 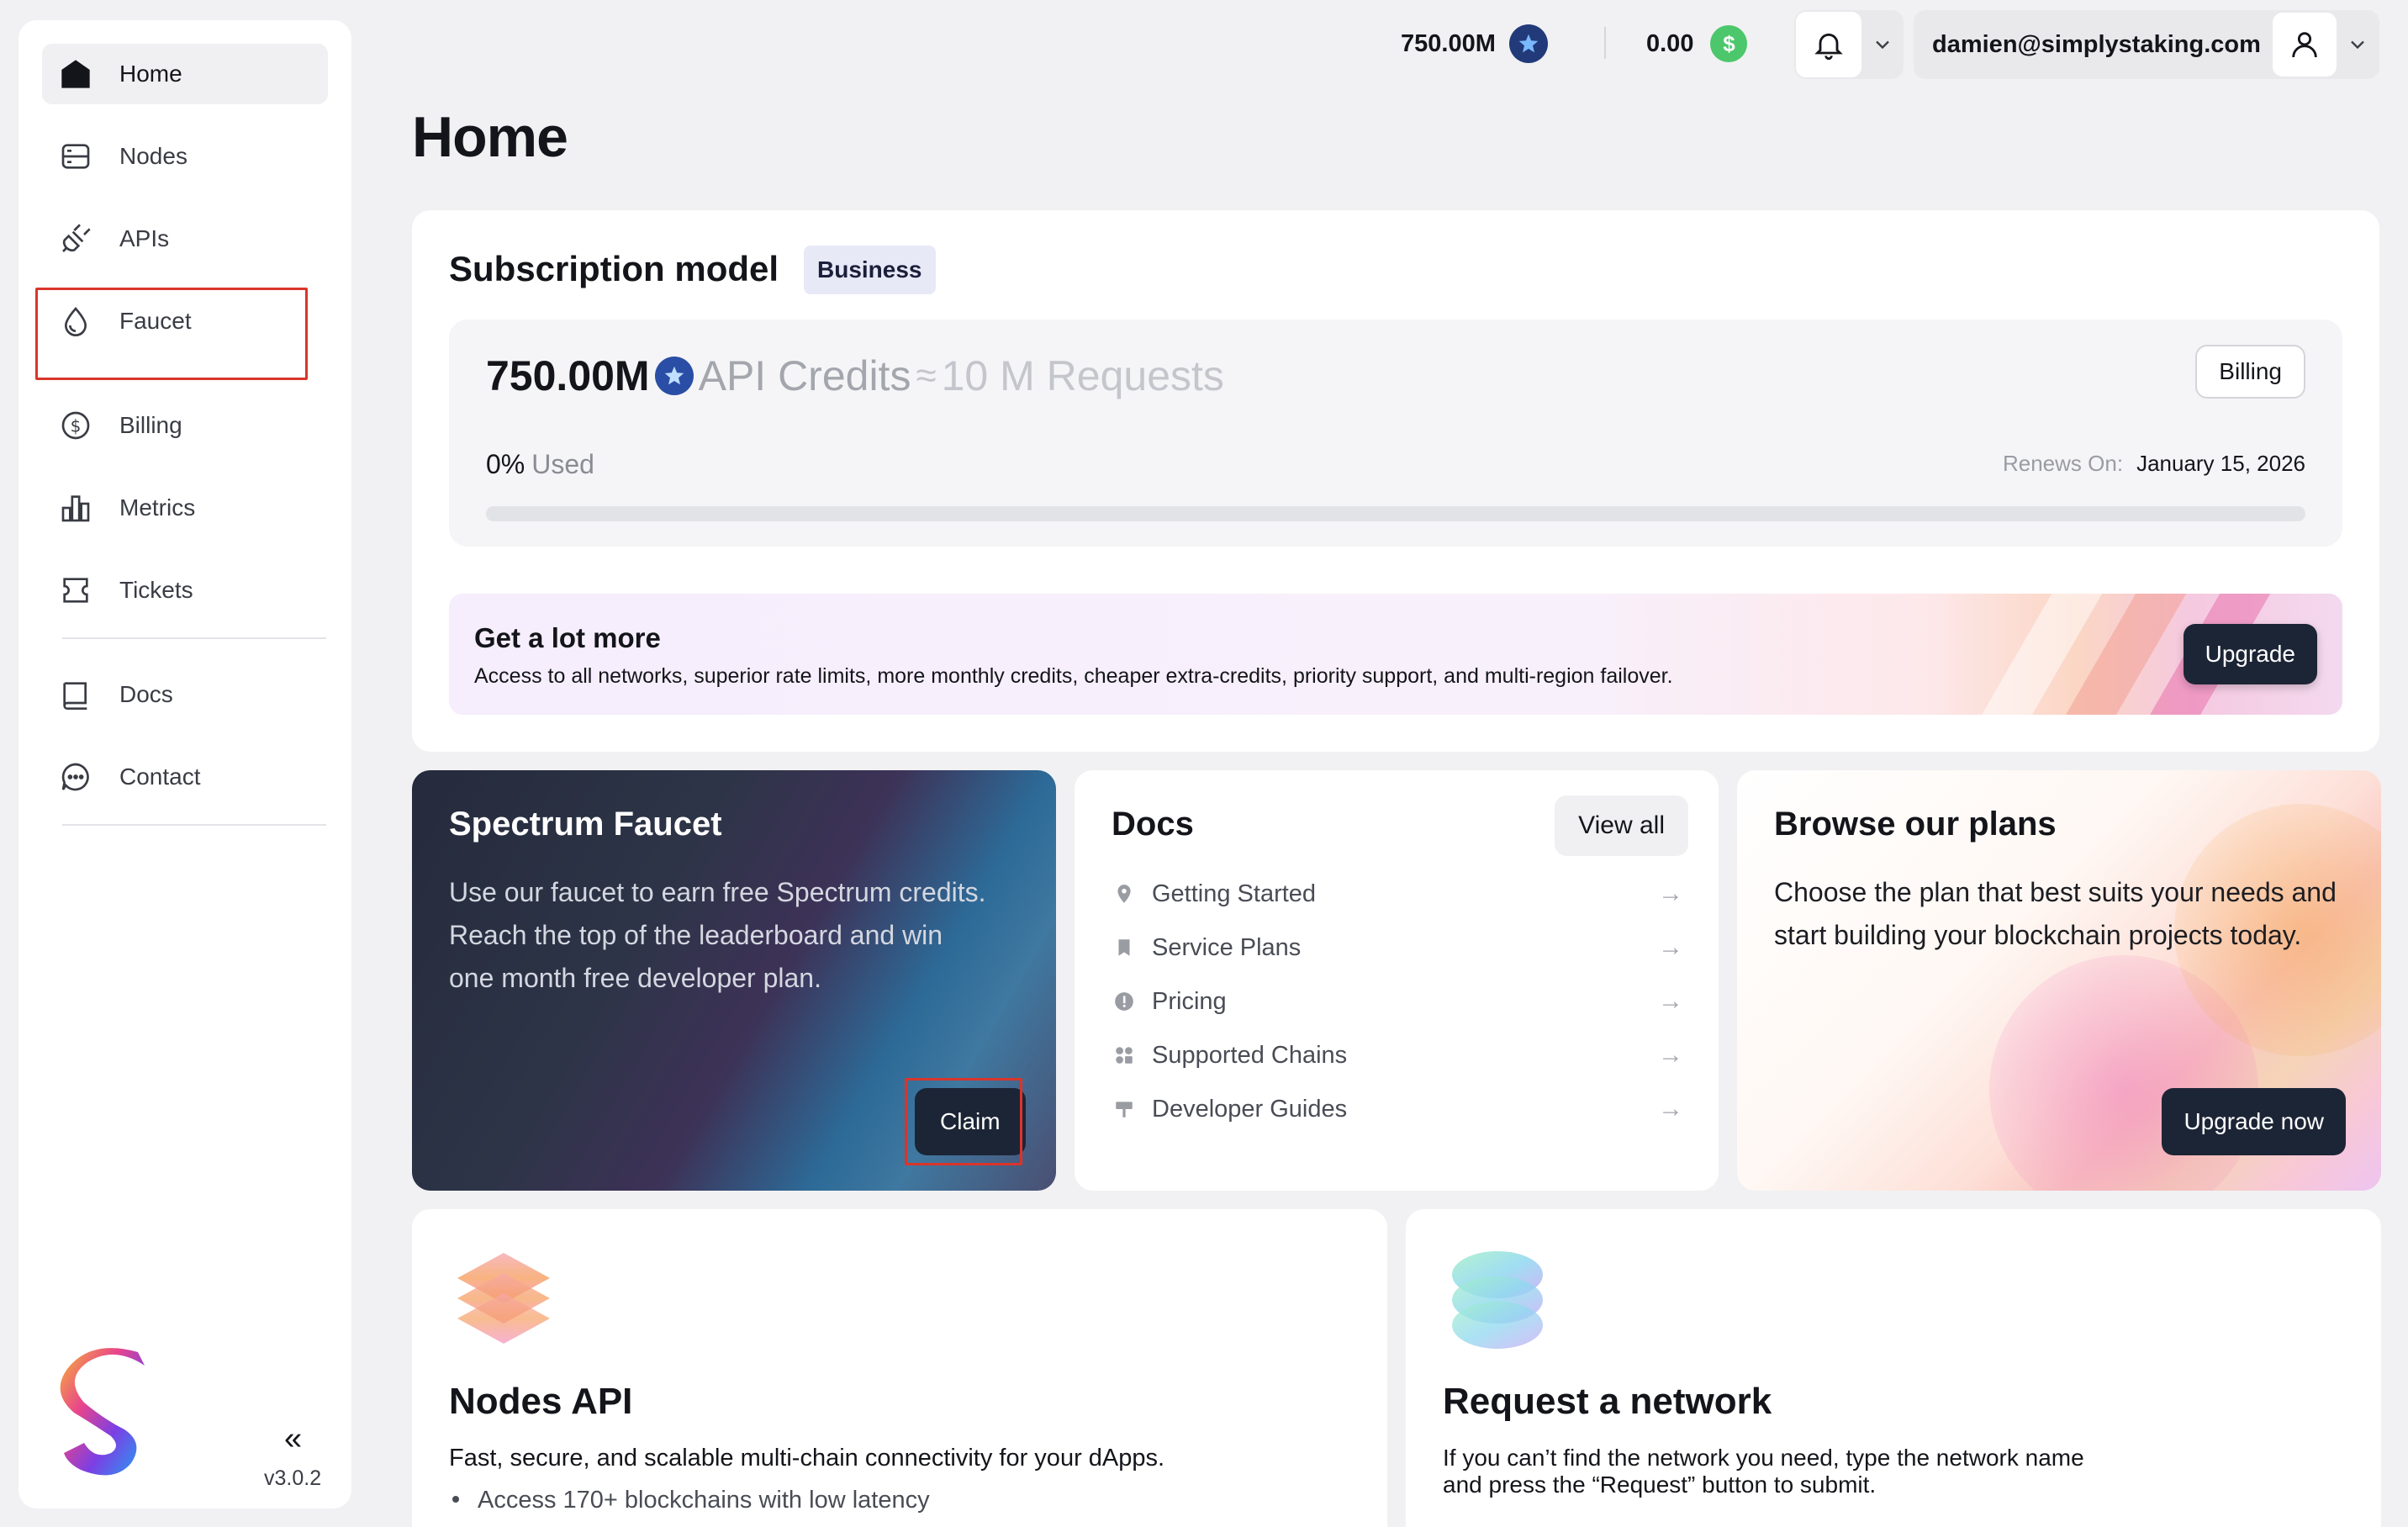 What do you see at coordinates (1916, 824) in the screenshot?
I see `plans-title: Browse our plans` at bounding box center [1916, 824].